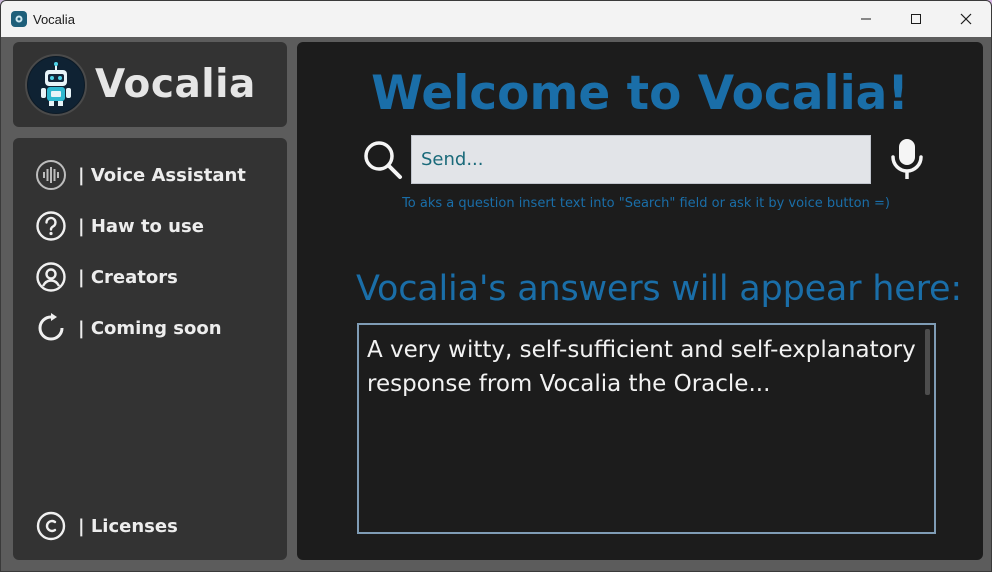 This screenshot has height=572, width=992. I want to click on sidebar-item-how-to-use: | Haw to use, so click(119, 226).